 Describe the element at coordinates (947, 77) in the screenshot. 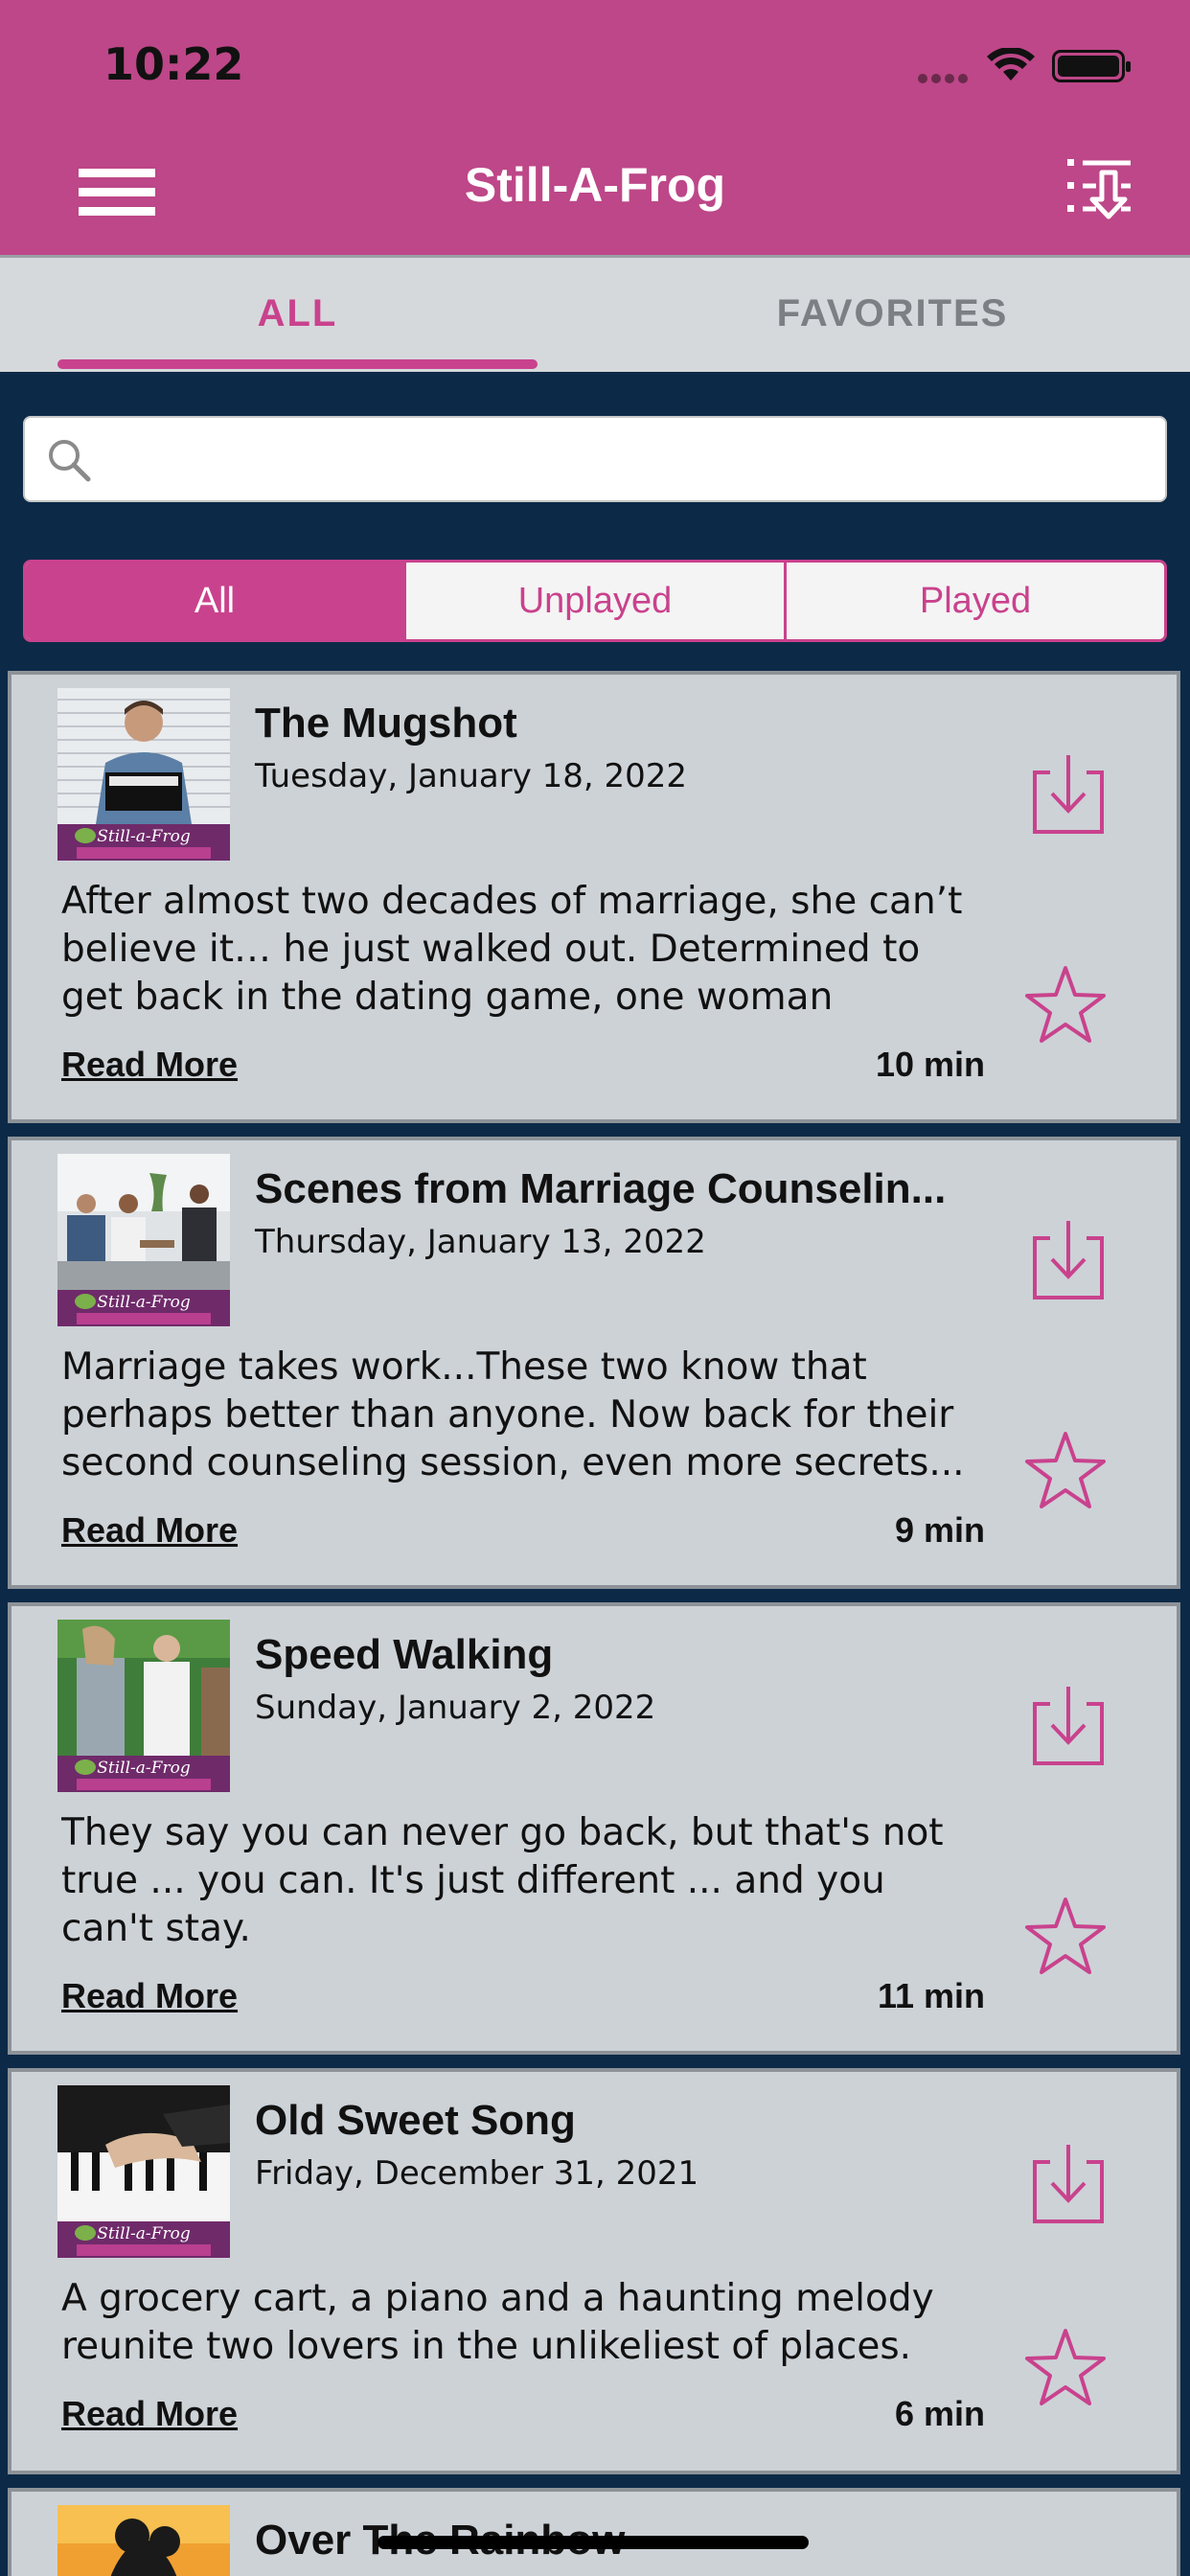

I see `cellular-signal-icon` at that location.